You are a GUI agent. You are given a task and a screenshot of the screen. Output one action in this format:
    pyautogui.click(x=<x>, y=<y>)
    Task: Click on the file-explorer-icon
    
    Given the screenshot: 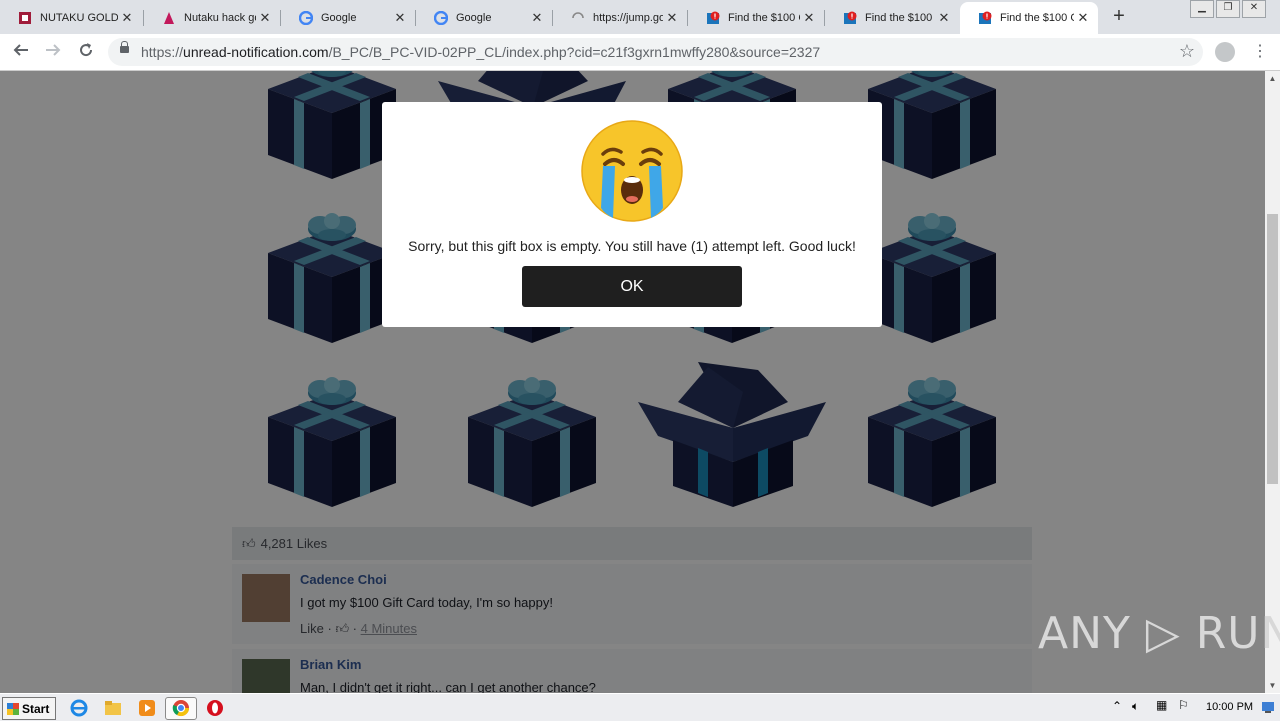 What is the action you would take?
    pyautogui.click(x=113, y=708)
    